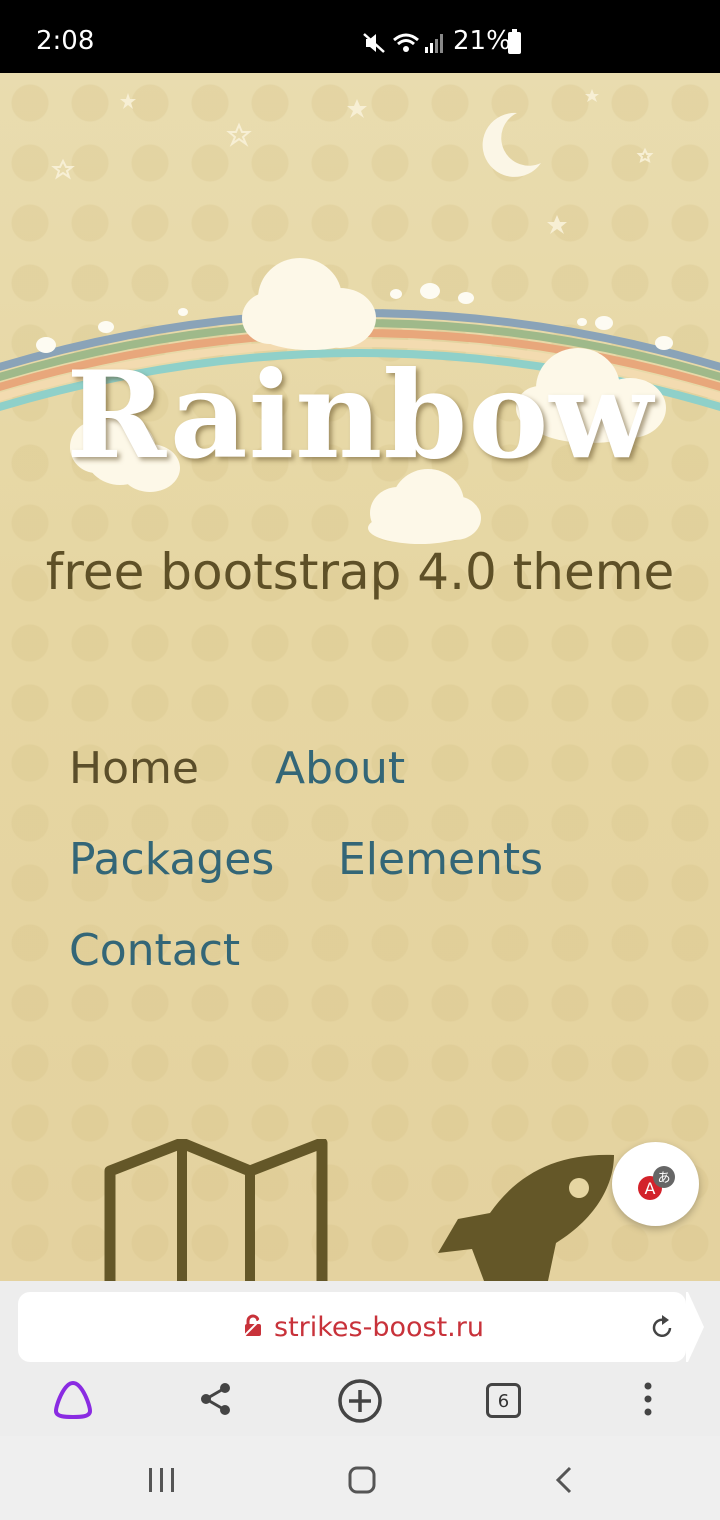 The width and height of the screenshot is (720, 1520). Describe the element at coordinates (564, 1480) in the screenshot. I see `back-icon` at that location.